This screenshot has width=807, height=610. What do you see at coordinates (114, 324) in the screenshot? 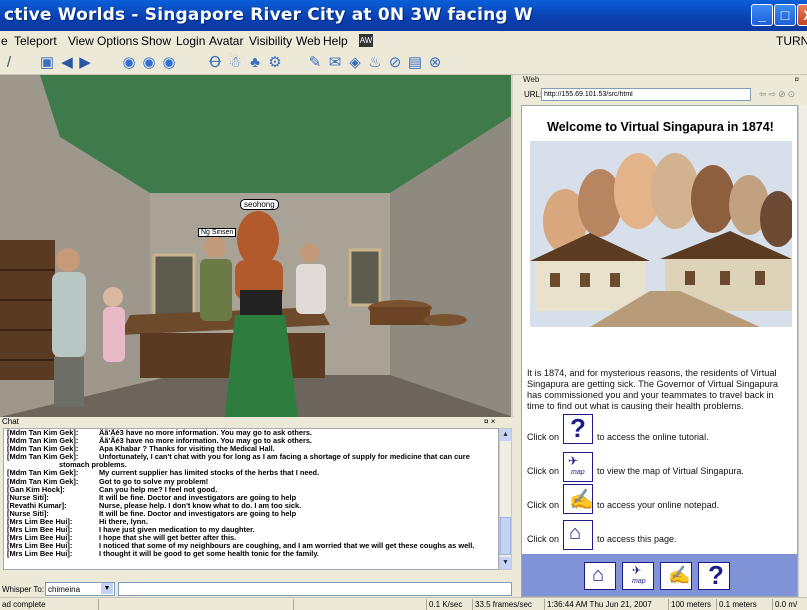
I see `child-figure` at bounding box center [114, 324].